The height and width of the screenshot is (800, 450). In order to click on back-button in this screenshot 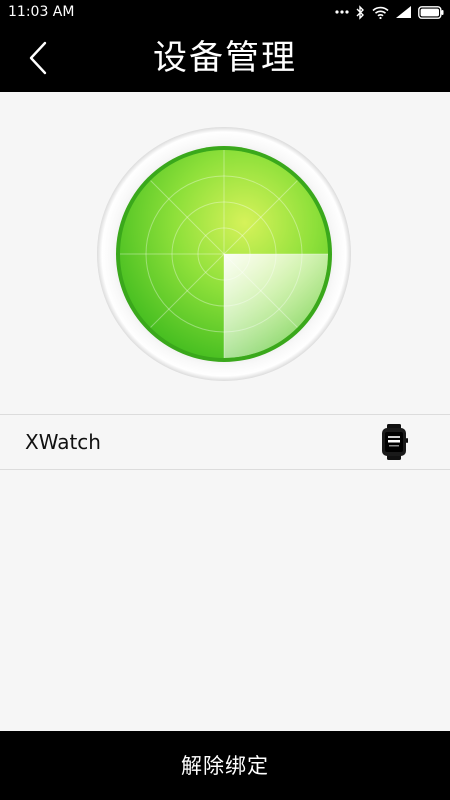, I will do `click(38, 58)`.